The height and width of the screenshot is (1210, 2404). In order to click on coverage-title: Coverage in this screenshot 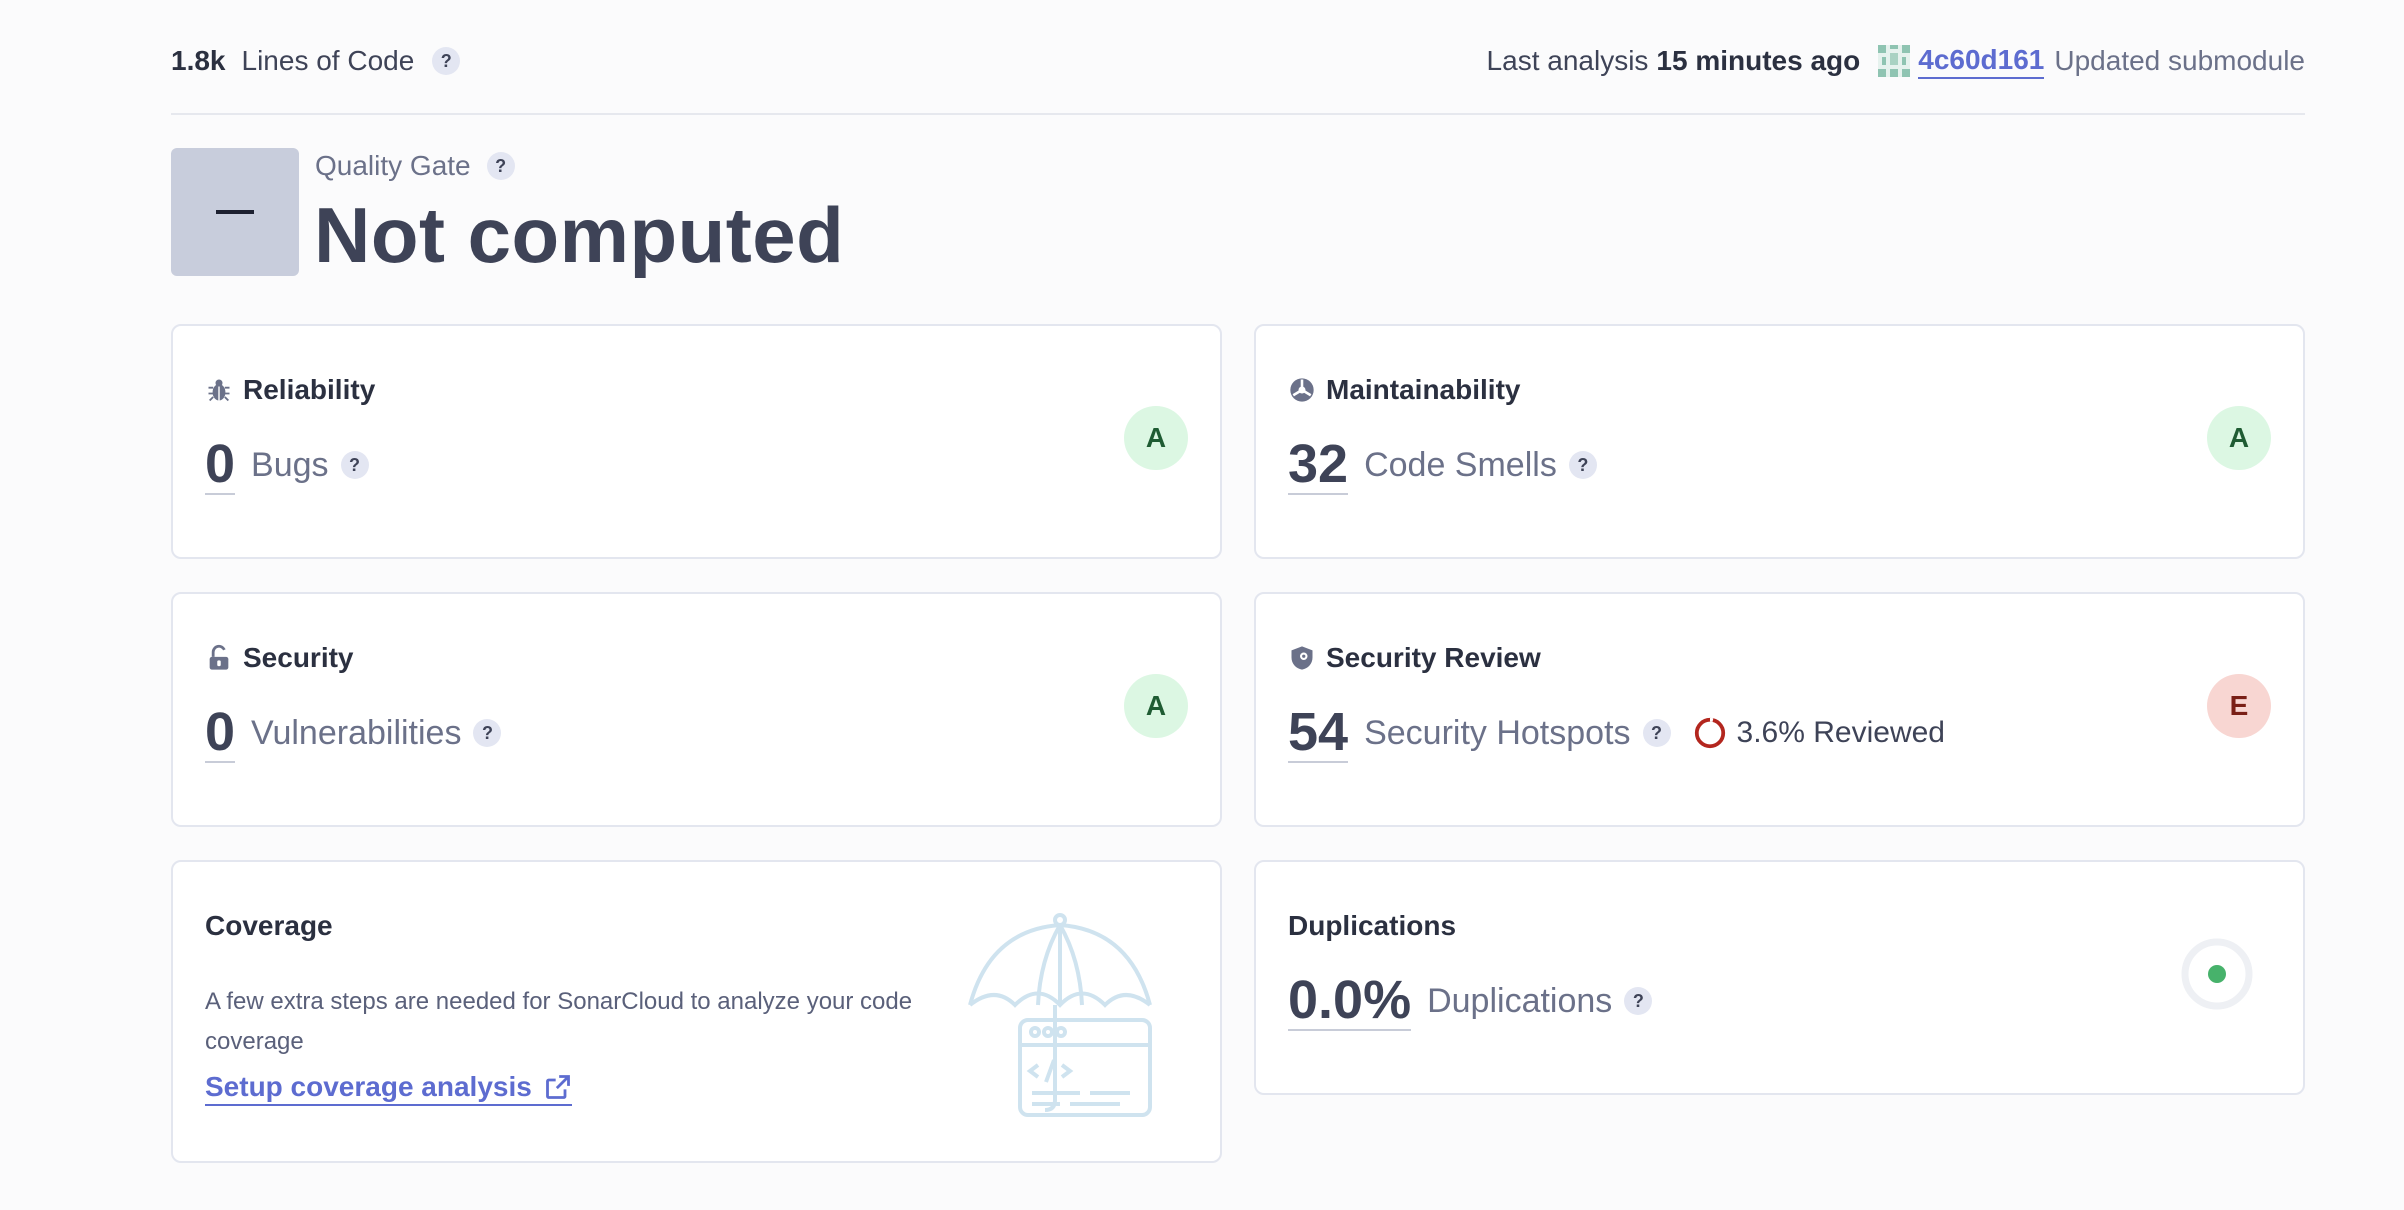, I will do `click(269, 925)`.